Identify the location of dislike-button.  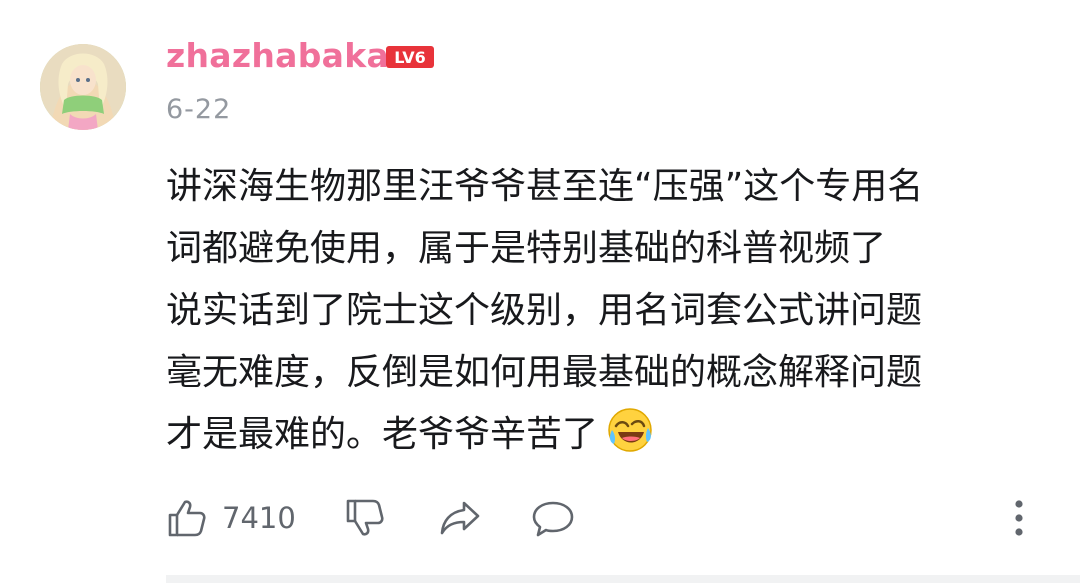
(365, 518).